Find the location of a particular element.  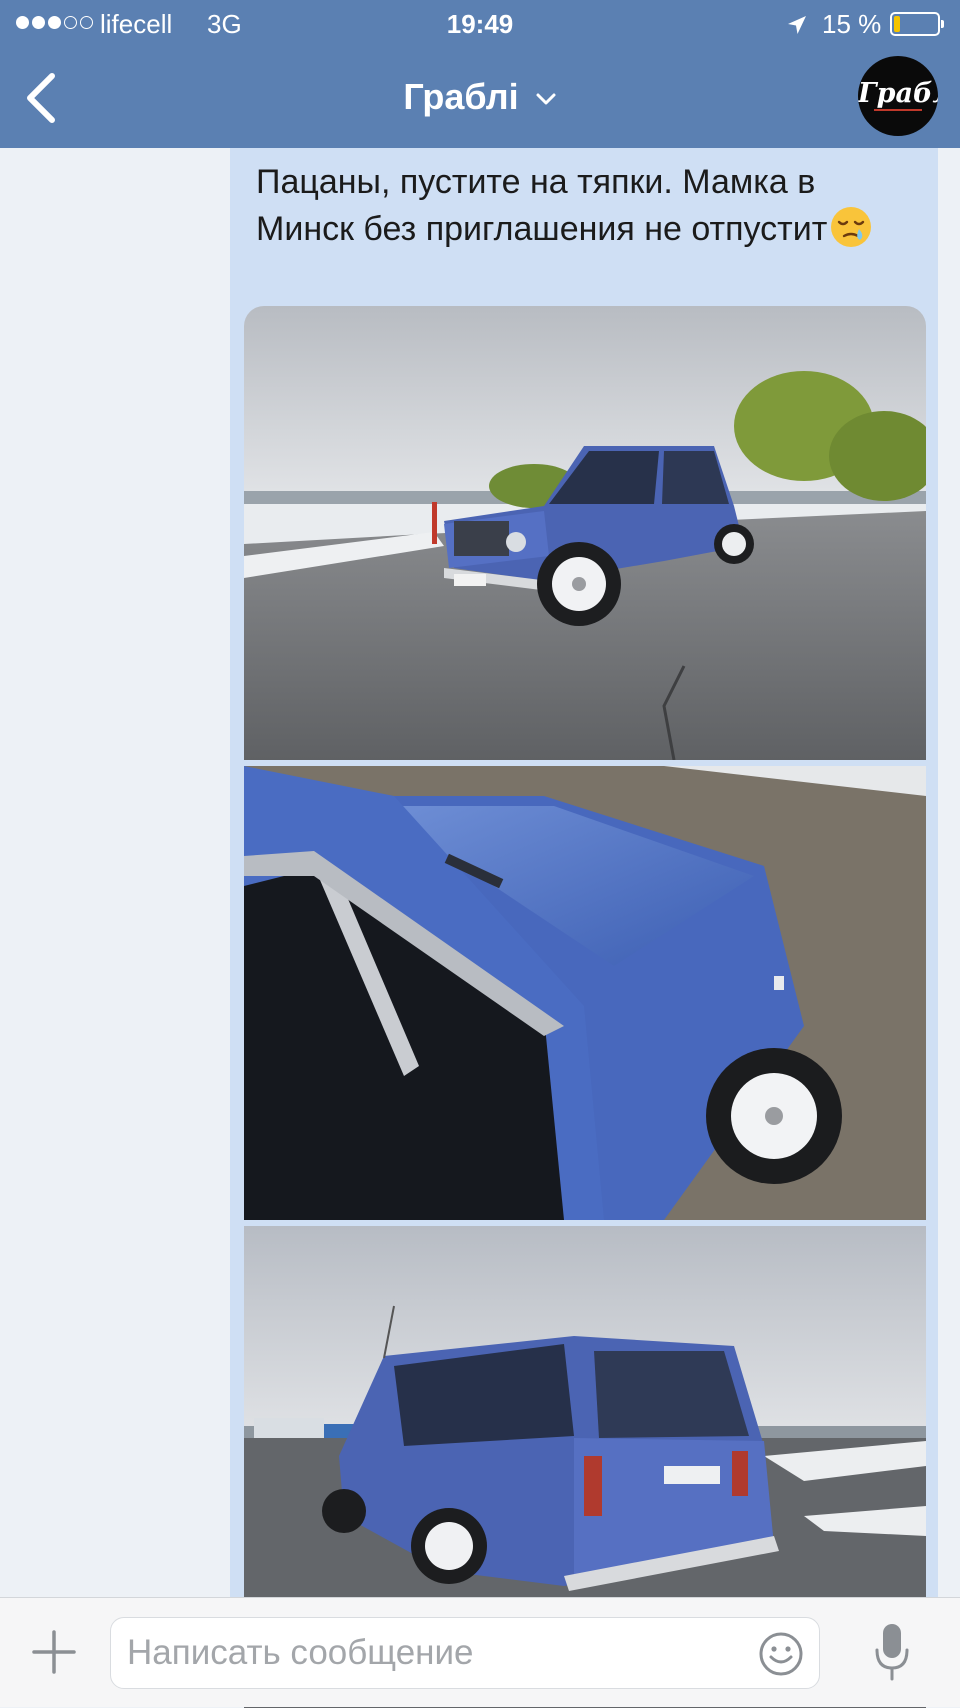

attach-button is located at coordinates (54, 1652).